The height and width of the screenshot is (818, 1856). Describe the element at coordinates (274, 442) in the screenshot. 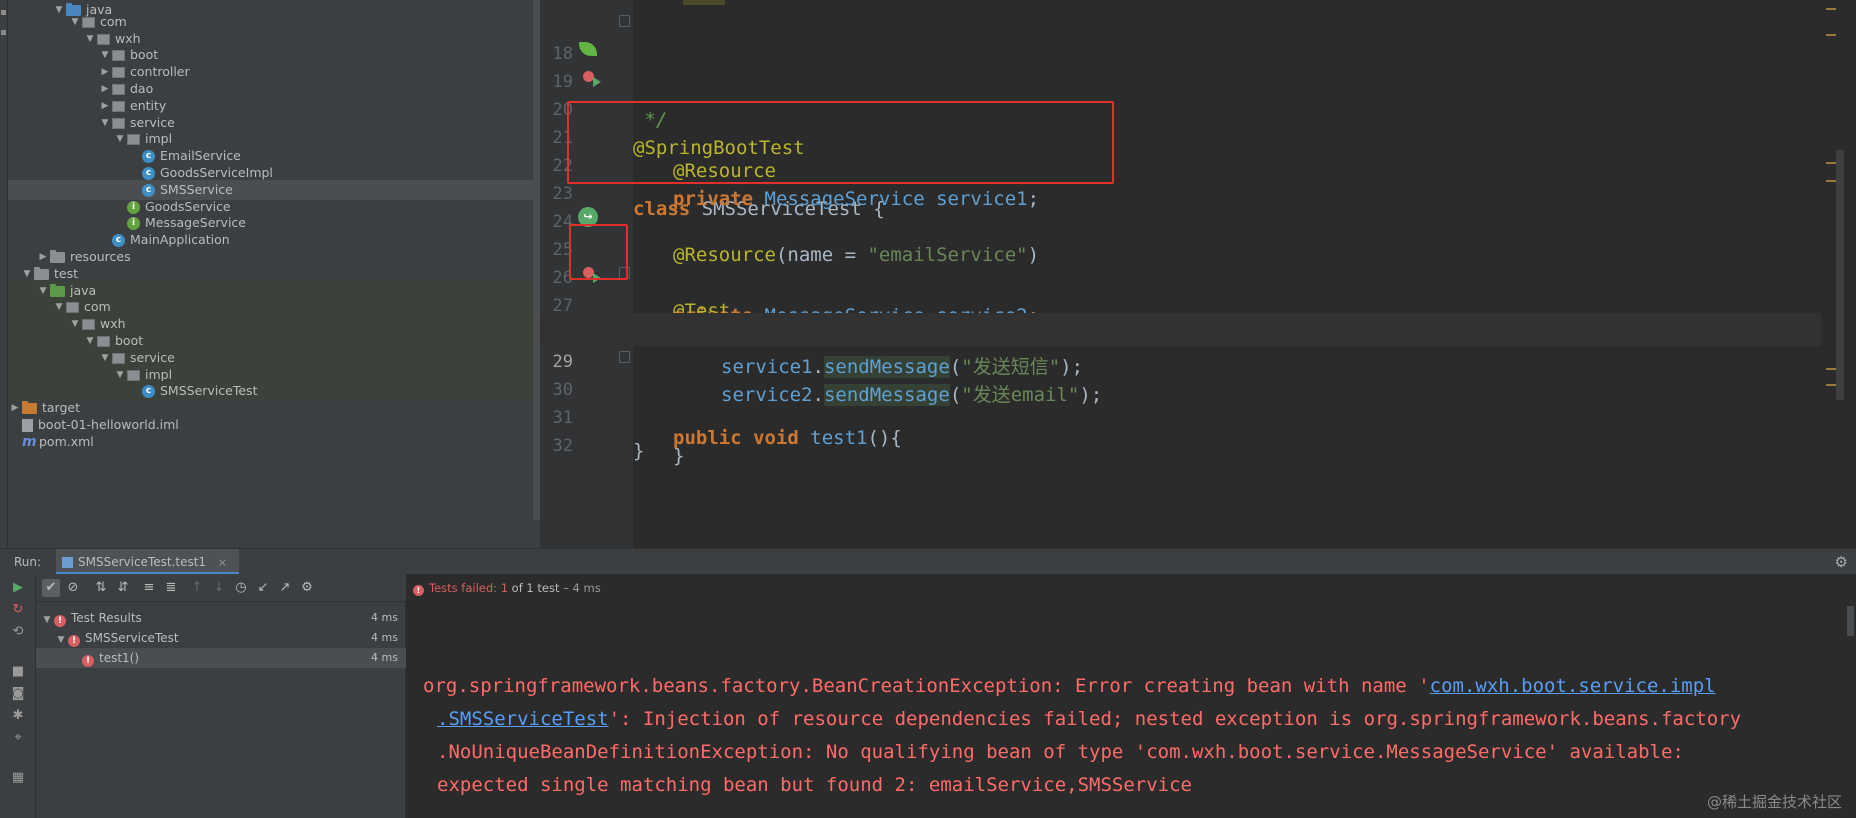

I see `tree-item: m pom.xml` at that location.